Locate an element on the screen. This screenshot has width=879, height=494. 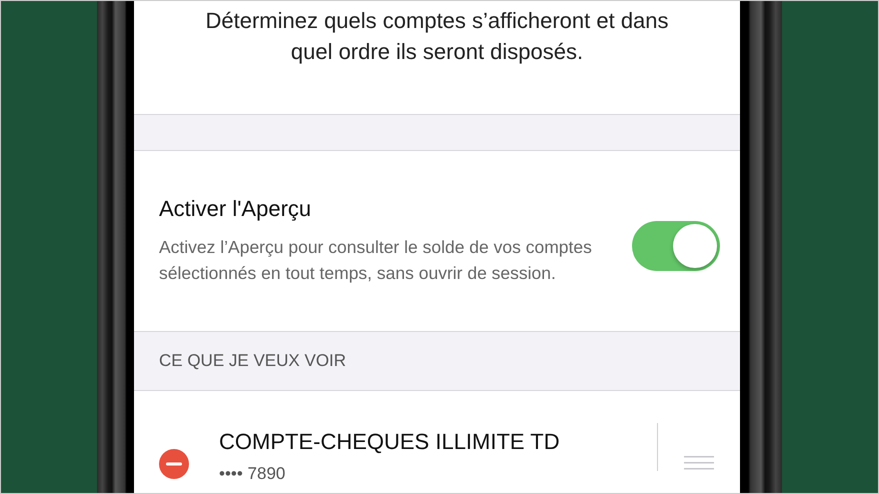
account-row: COMPTE-CHEQUES ILLIMITE TD •••• 7890 is located at coordinates (437, 437).